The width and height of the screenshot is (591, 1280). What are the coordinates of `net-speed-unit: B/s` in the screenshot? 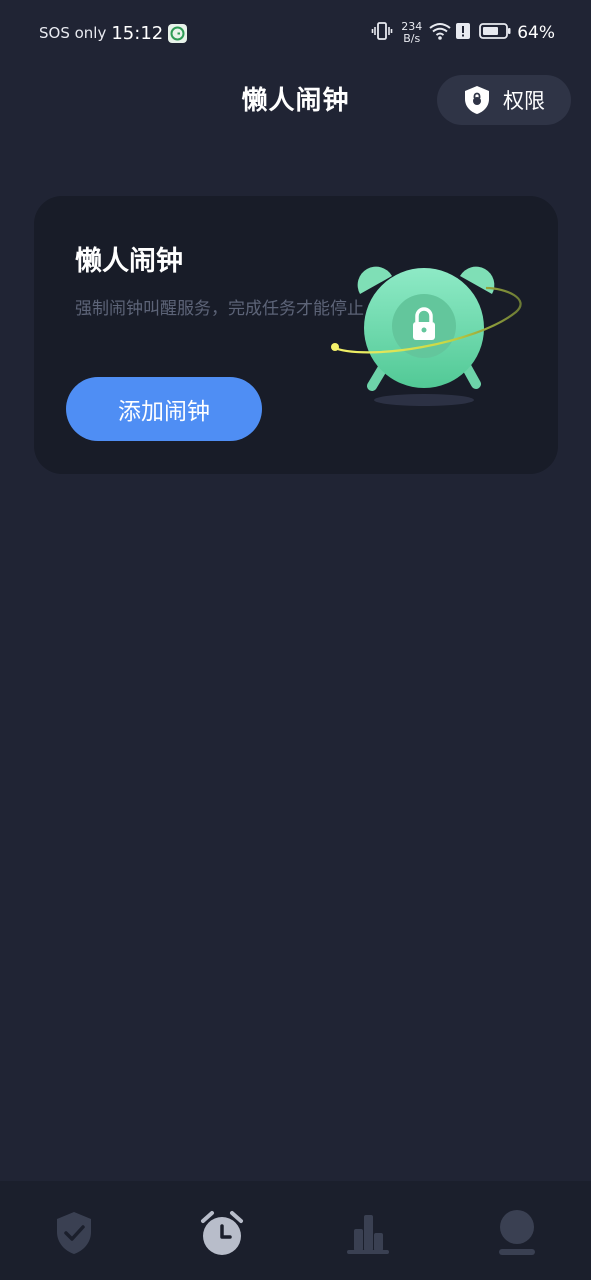 It's located at (412, 38).